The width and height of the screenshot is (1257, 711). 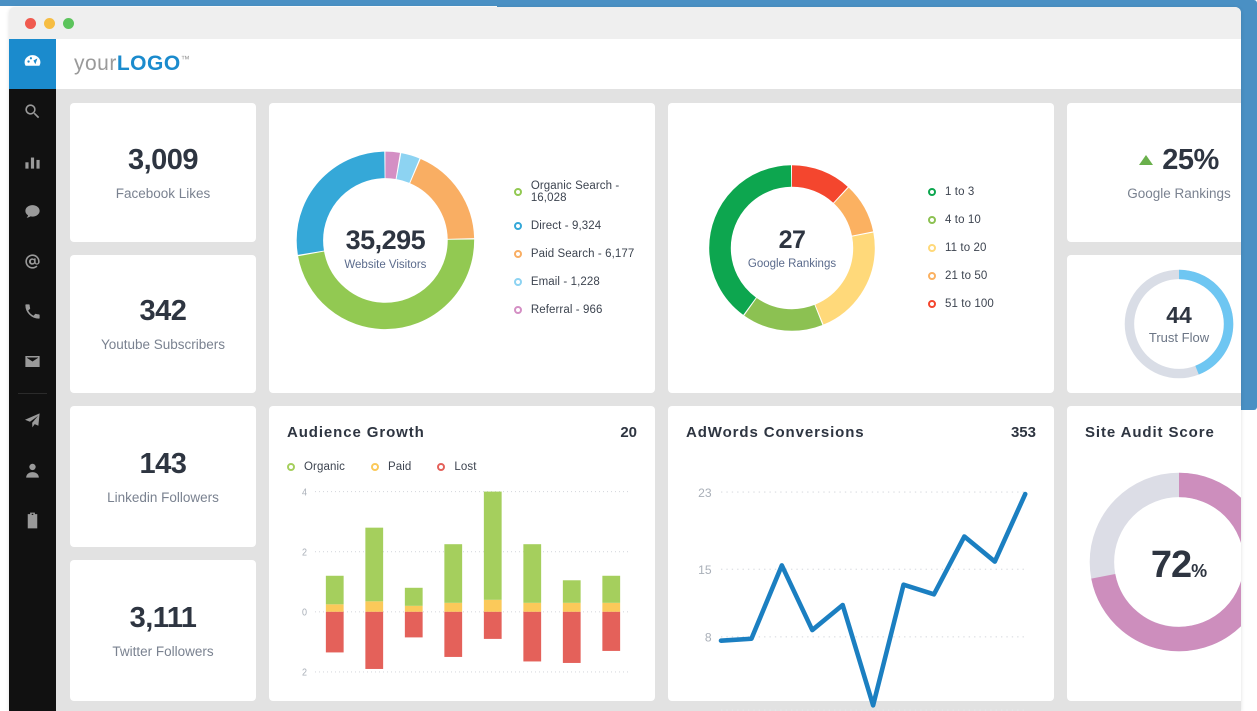 I want to click on audience-growth-card: Audience Growth 20 Organic Paid Lost 4202, so click(x=462, y=553).